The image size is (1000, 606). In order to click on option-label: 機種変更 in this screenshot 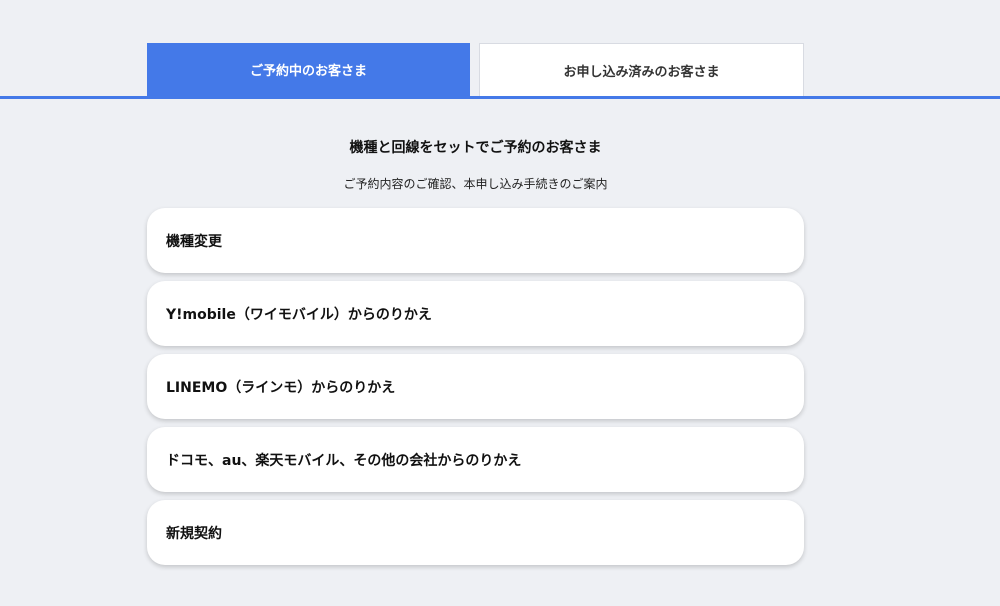, I will do `click(194, 241)`.